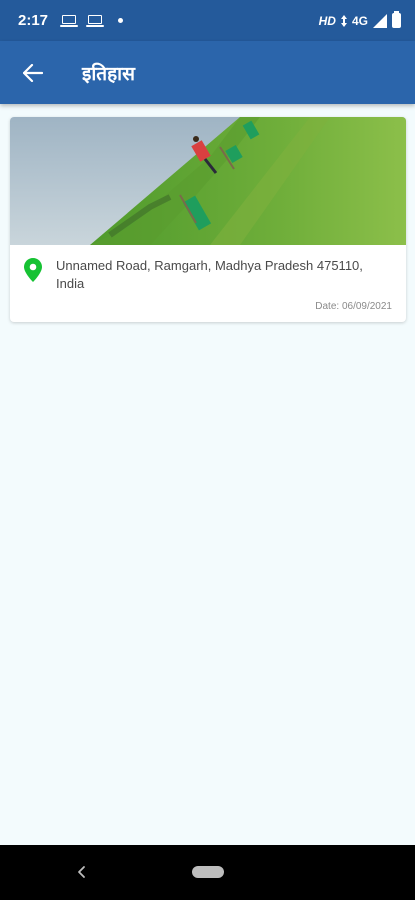 This screenshot has width=415, height=900. I want to click on page-title: इतिहास, so click(108, 73).